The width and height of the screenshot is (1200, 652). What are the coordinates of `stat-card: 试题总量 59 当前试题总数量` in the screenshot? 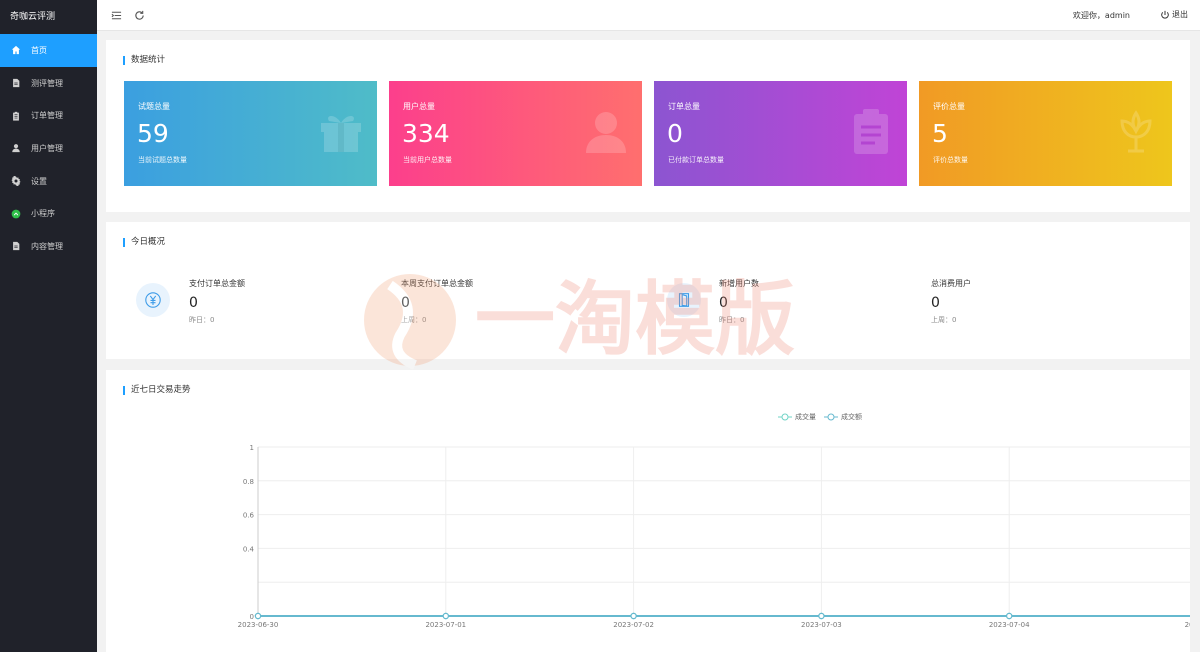 It's located at (250, 133).